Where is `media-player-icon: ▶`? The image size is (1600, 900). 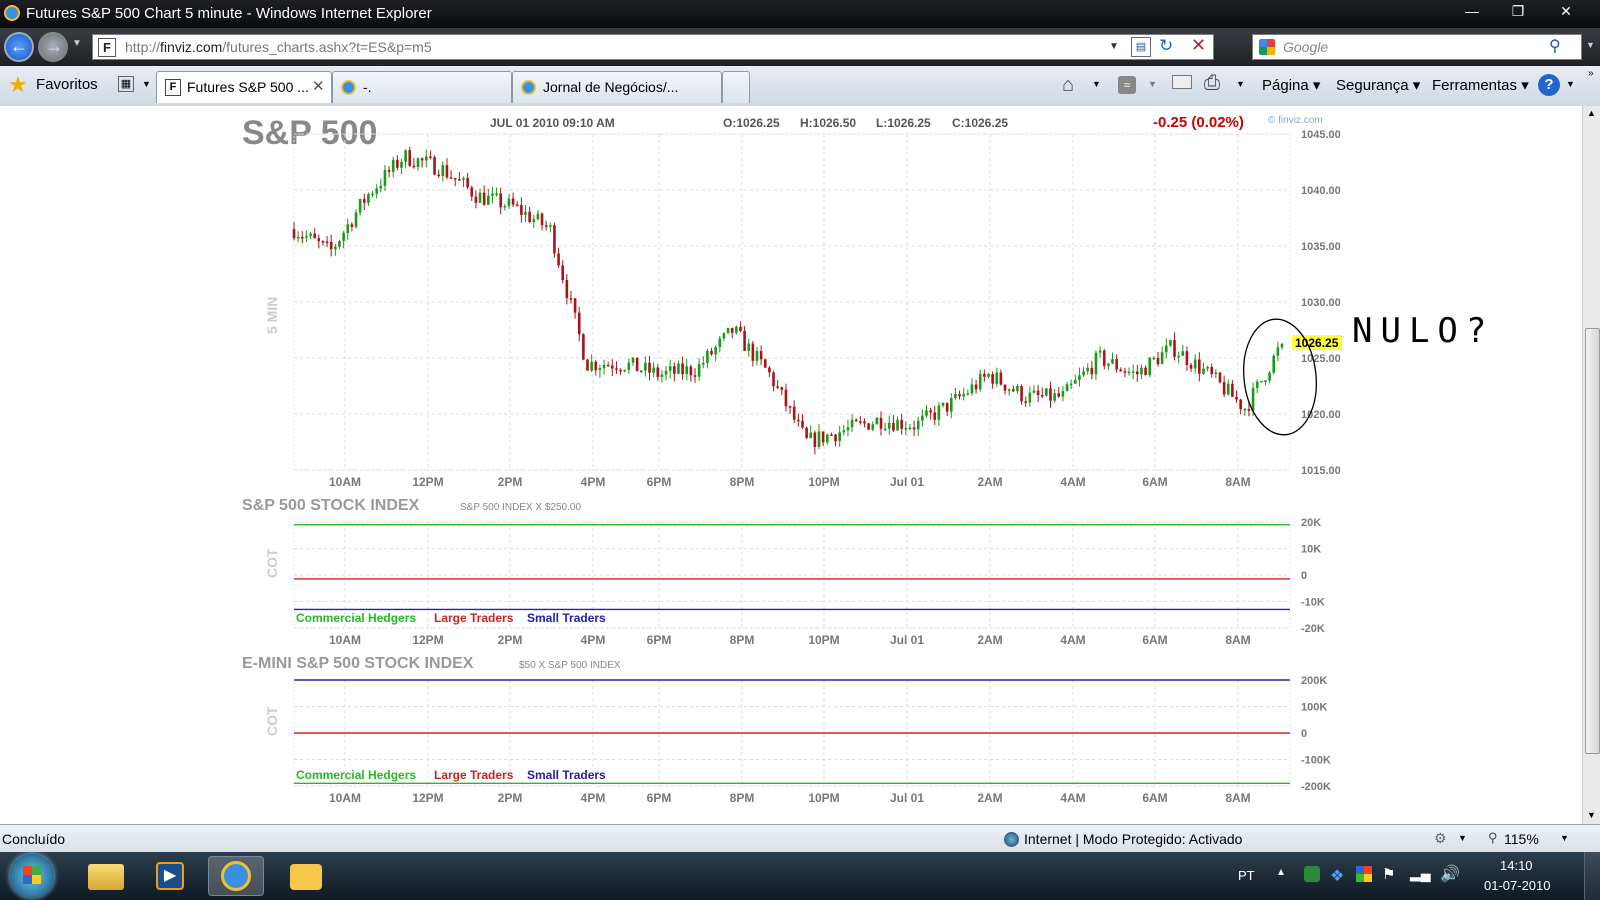
media-player-icon: ▶ is located at coordinates (170, 876).